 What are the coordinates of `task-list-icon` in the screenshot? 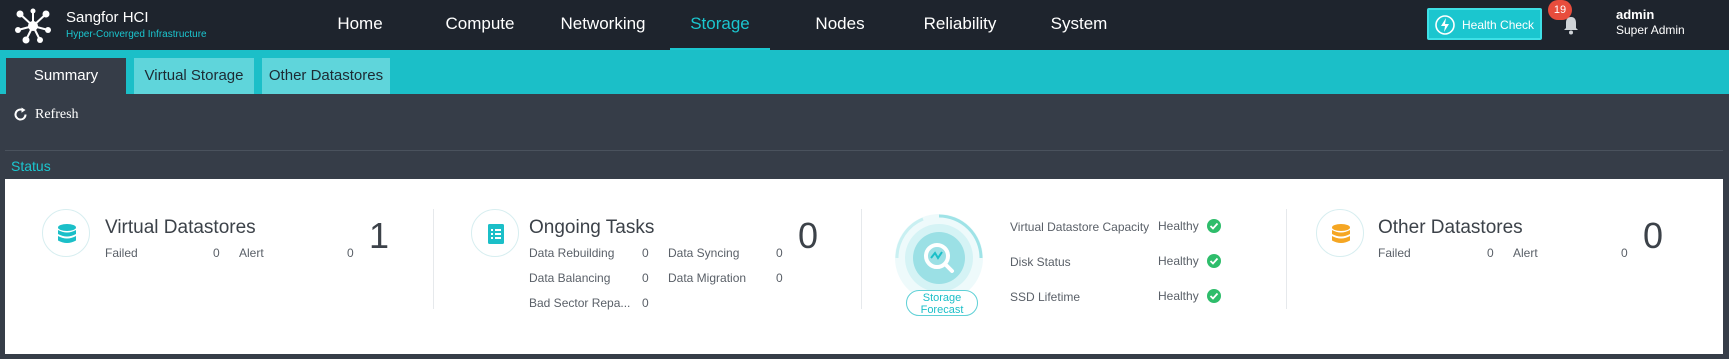 It's located at (496, 234).